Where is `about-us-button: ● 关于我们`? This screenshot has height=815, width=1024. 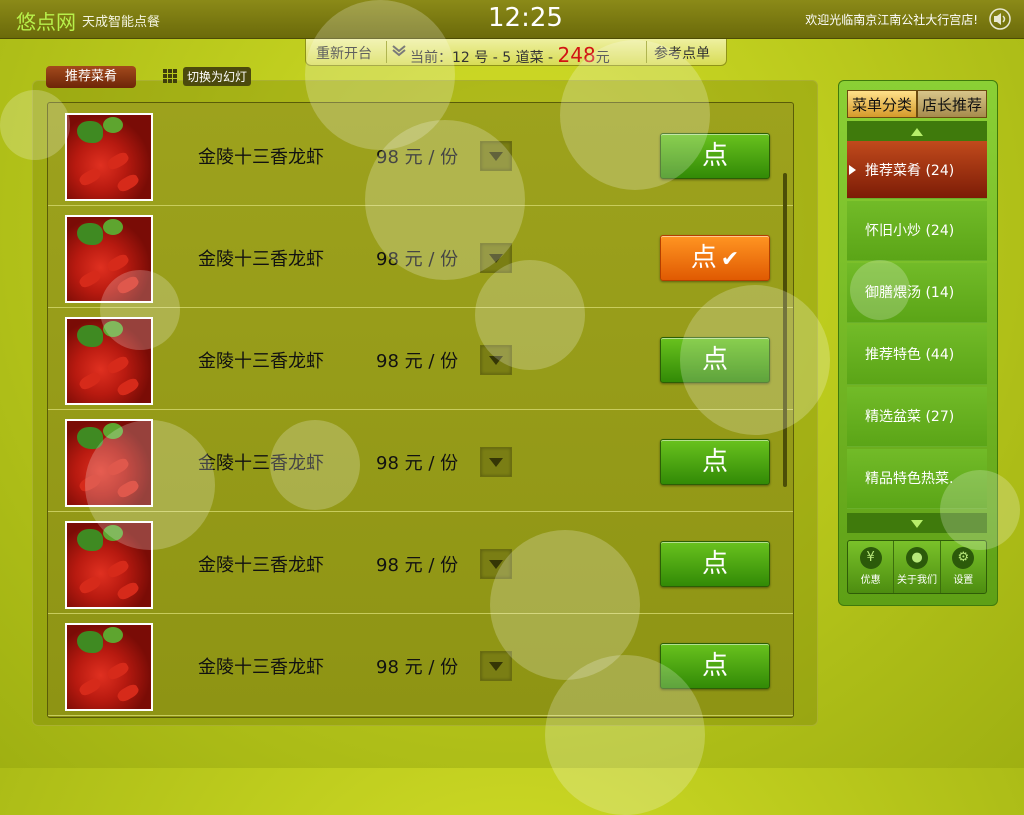 about-us-button: ● 关于我们 is located at coordinates (917, 567).